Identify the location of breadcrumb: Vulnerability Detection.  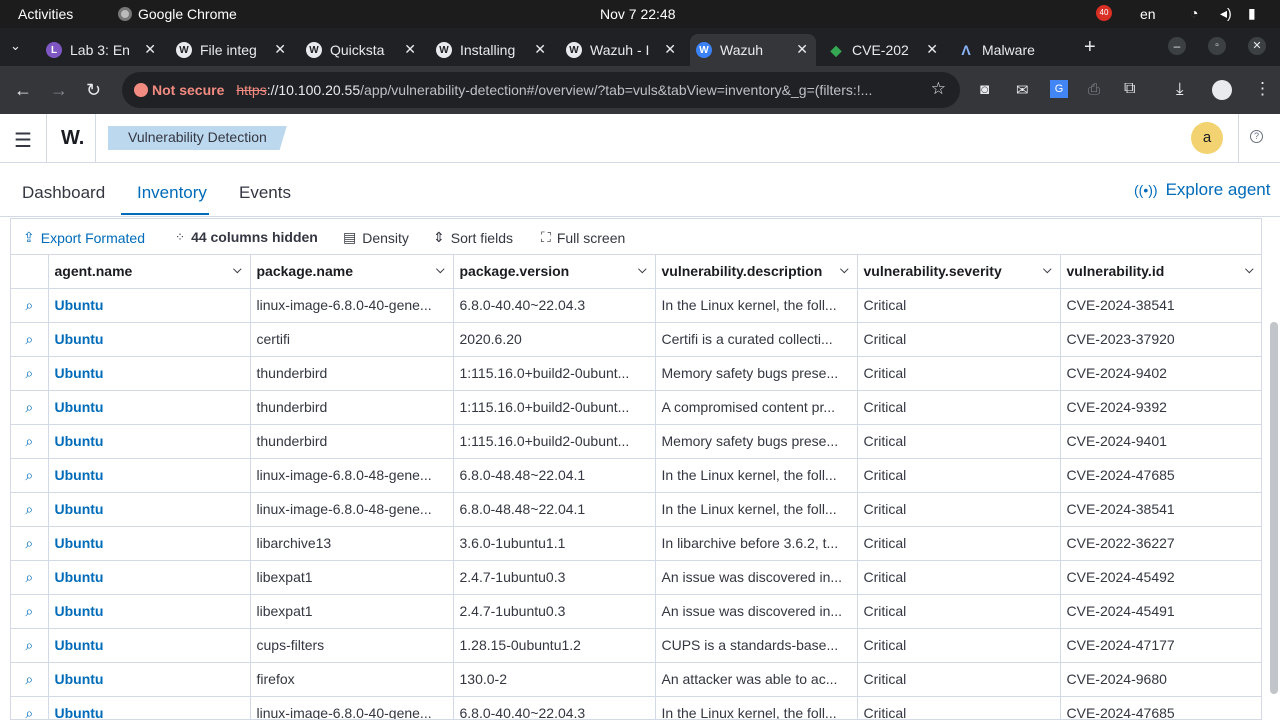
(197, 138).